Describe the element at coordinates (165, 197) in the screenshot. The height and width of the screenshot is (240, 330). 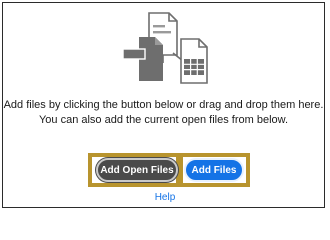
I see `help-link: Help` at that location.